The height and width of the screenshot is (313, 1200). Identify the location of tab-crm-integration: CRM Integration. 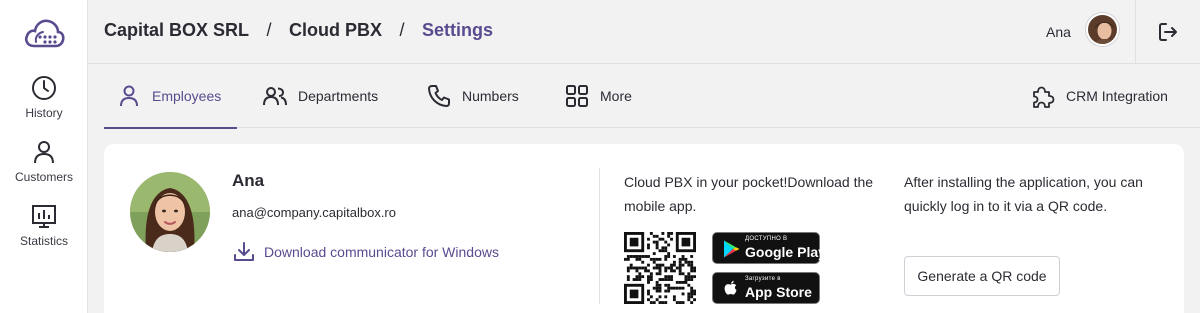
(1099, 96).